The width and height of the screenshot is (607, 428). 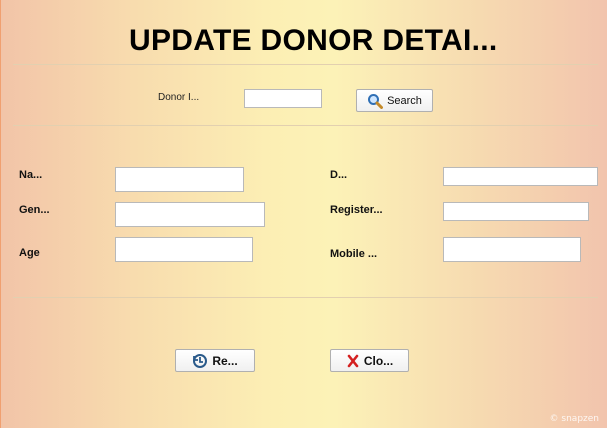 I want to click on close-x-icon, so click(x=353, y=361).